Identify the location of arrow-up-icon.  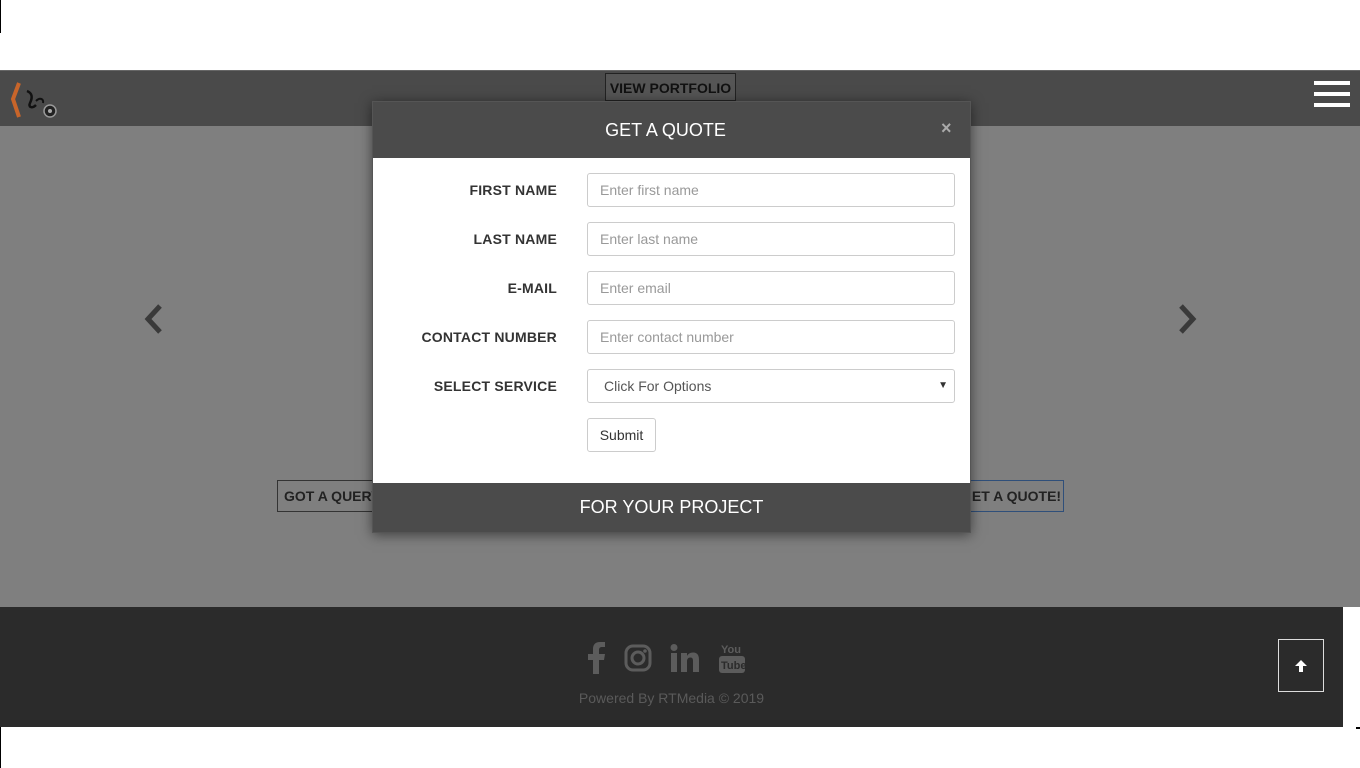
(1301, 665).